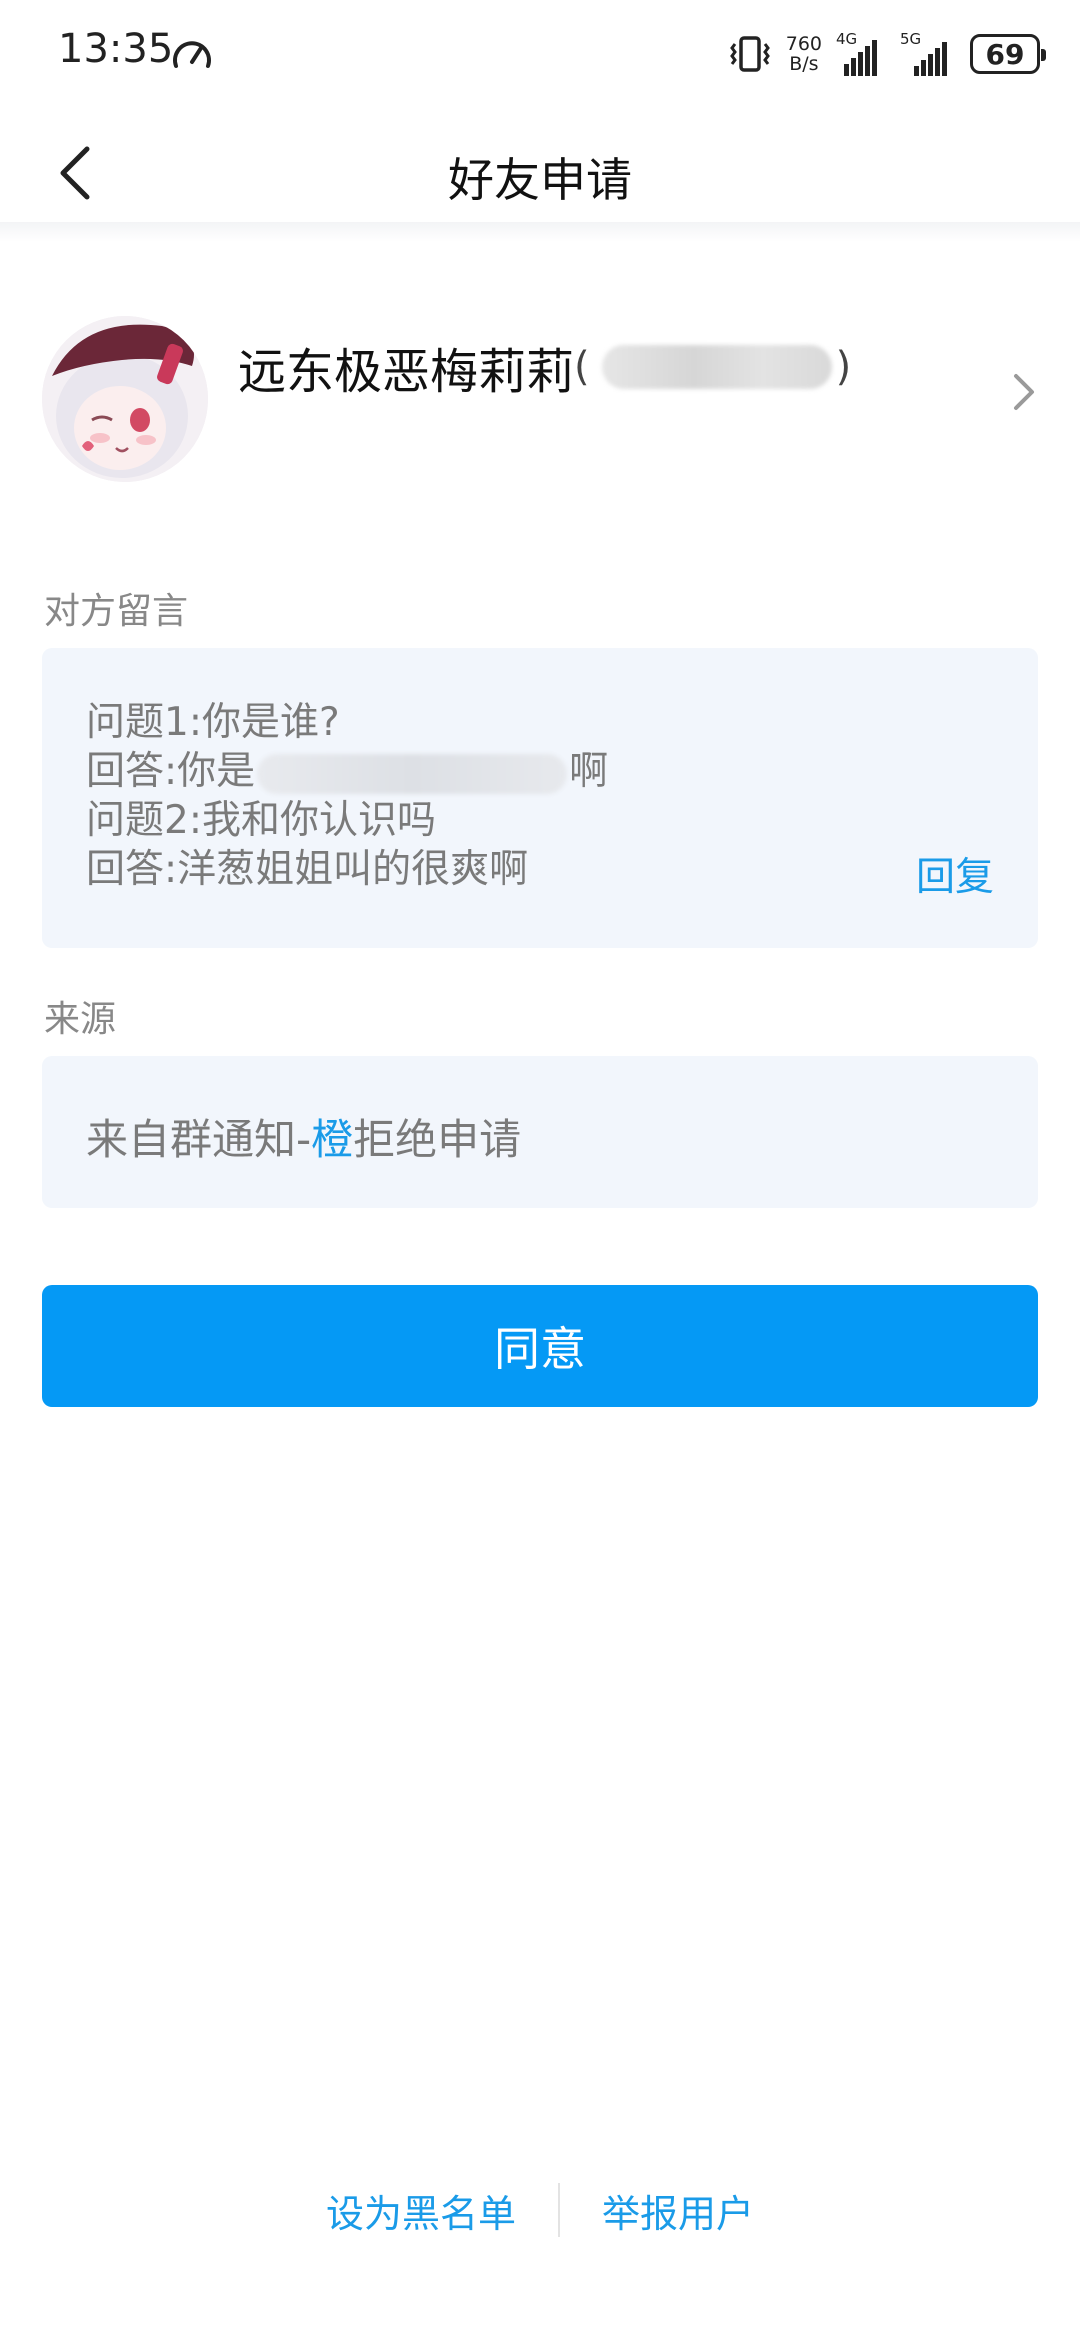  I want to click on signal-sim1-icon: 4G, so click(861, 53).